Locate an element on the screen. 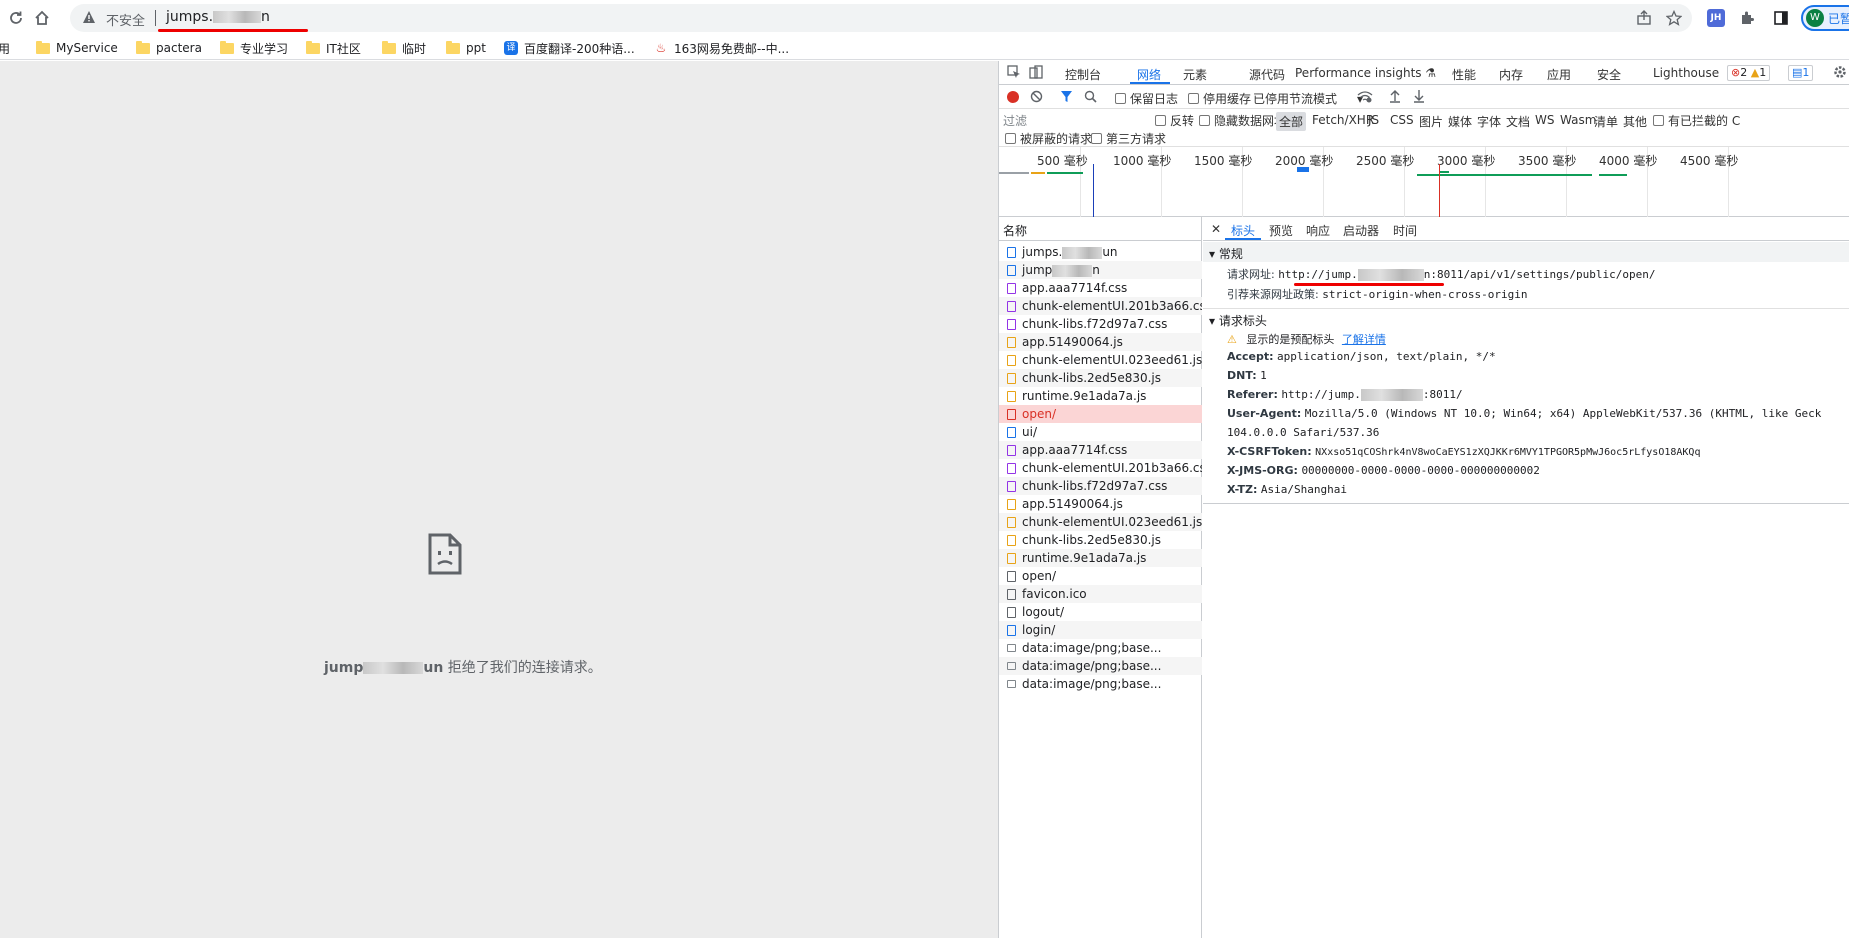 The height and width of the screenshot is (938, 1849). bookmark-apps: 应用 is located at coordinates (5, 48).